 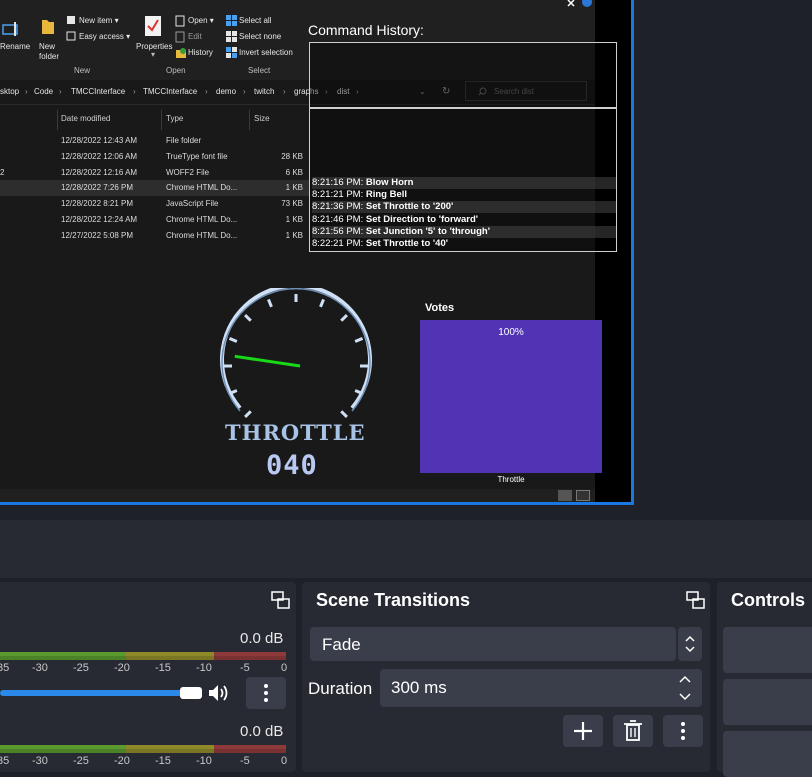 What do you see at coordinates (541, 688) in the screenshot?
I see `duration-input: 300 ms` at bounding box center [541, 688].